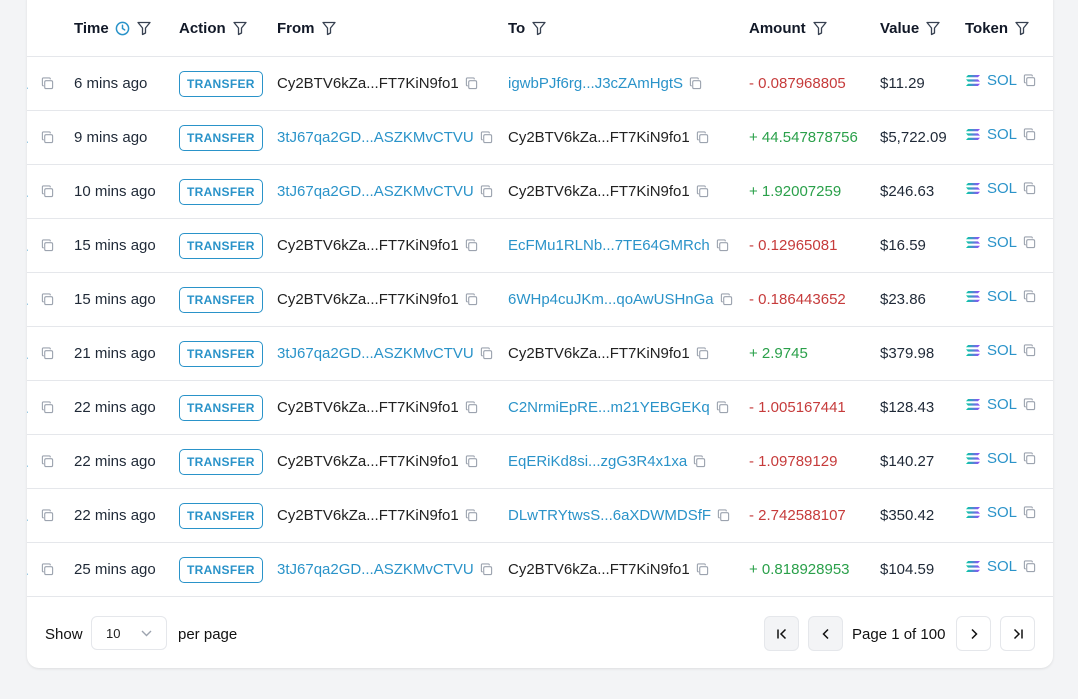 The image size is (1078, 699). What do you see at coordinates (825, 633) in the screenshot?
I see `prev-page-button` at bounding box center [825, 633].